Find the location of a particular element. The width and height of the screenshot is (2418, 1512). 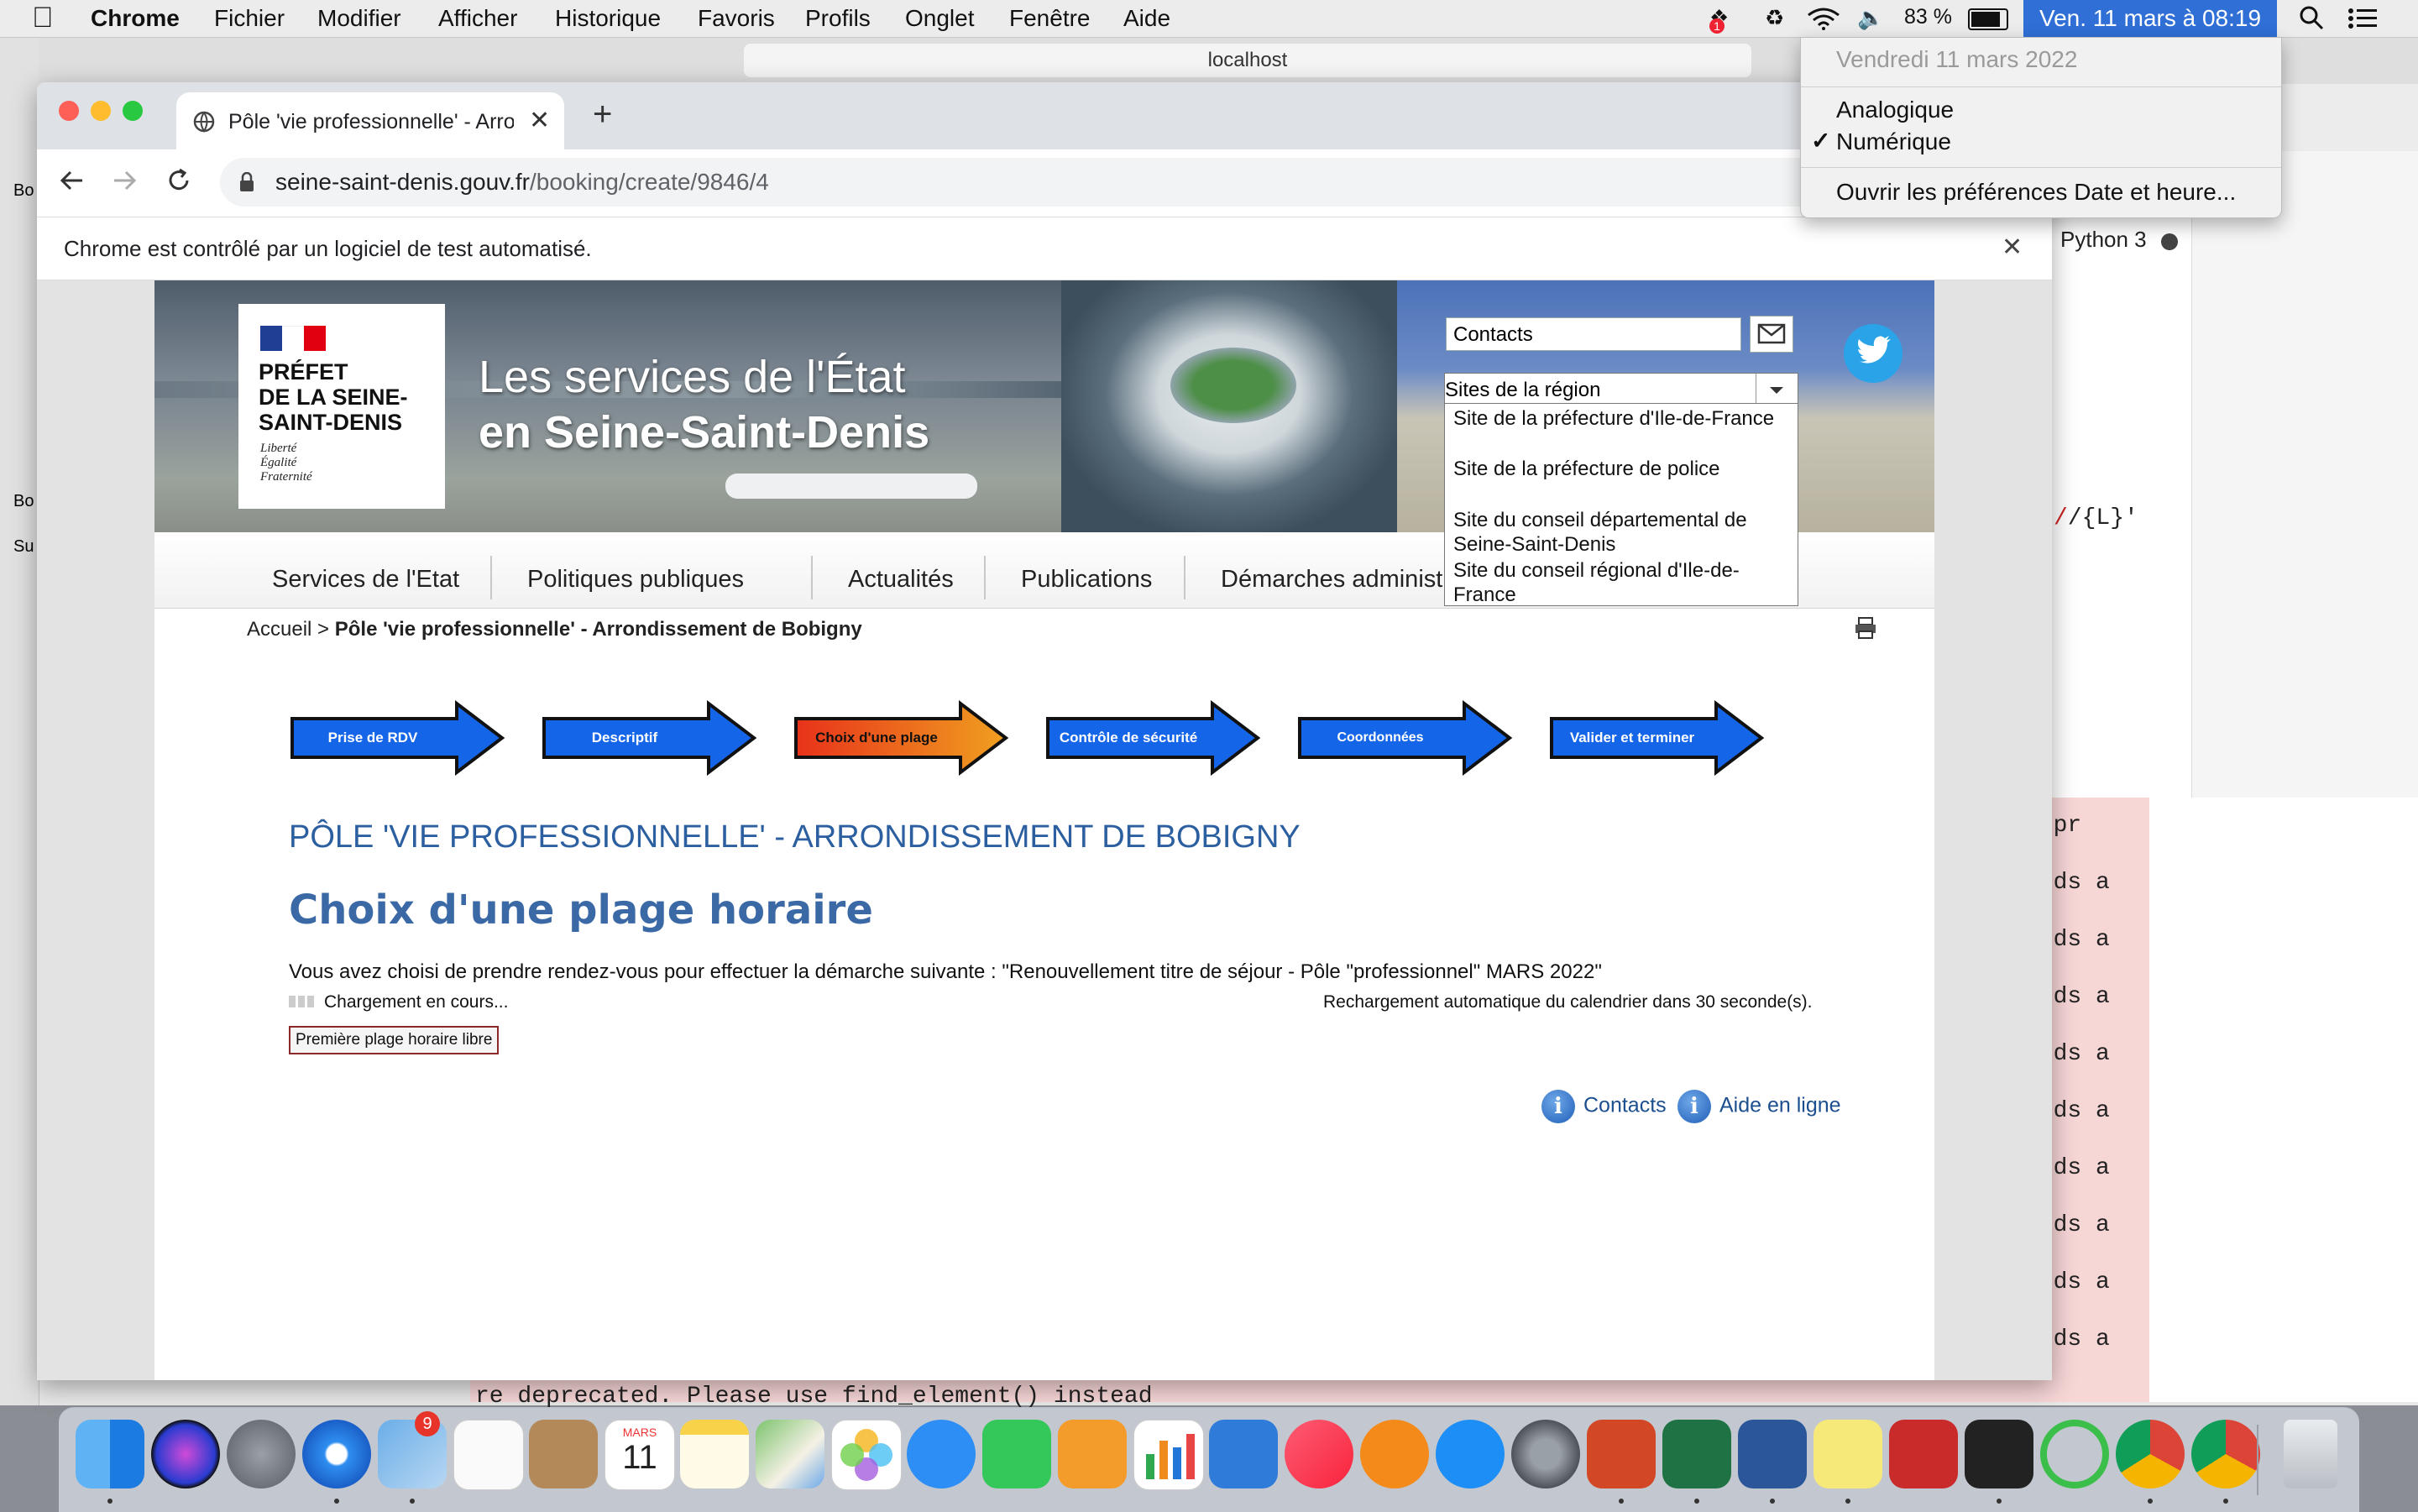

numbers-icon is located at coordinates (1168, 1455).